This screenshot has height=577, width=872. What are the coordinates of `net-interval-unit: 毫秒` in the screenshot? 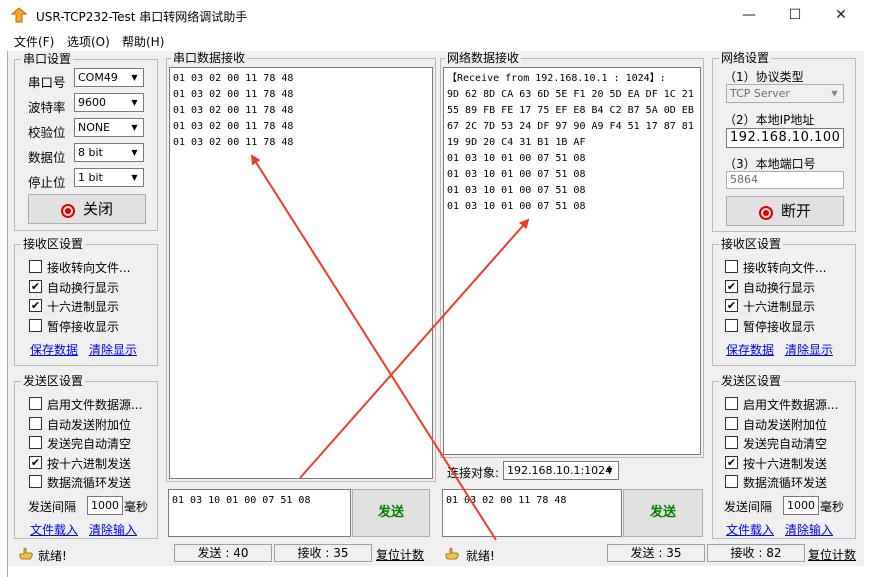 It's located at (832, 507).